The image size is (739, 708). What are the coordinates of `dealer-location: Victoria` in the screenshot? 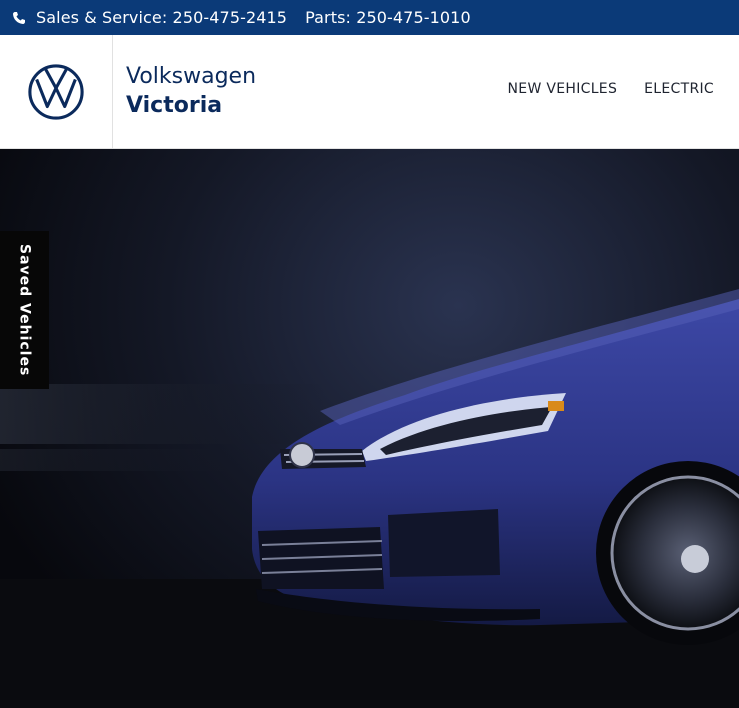 It's located at (174, 105).